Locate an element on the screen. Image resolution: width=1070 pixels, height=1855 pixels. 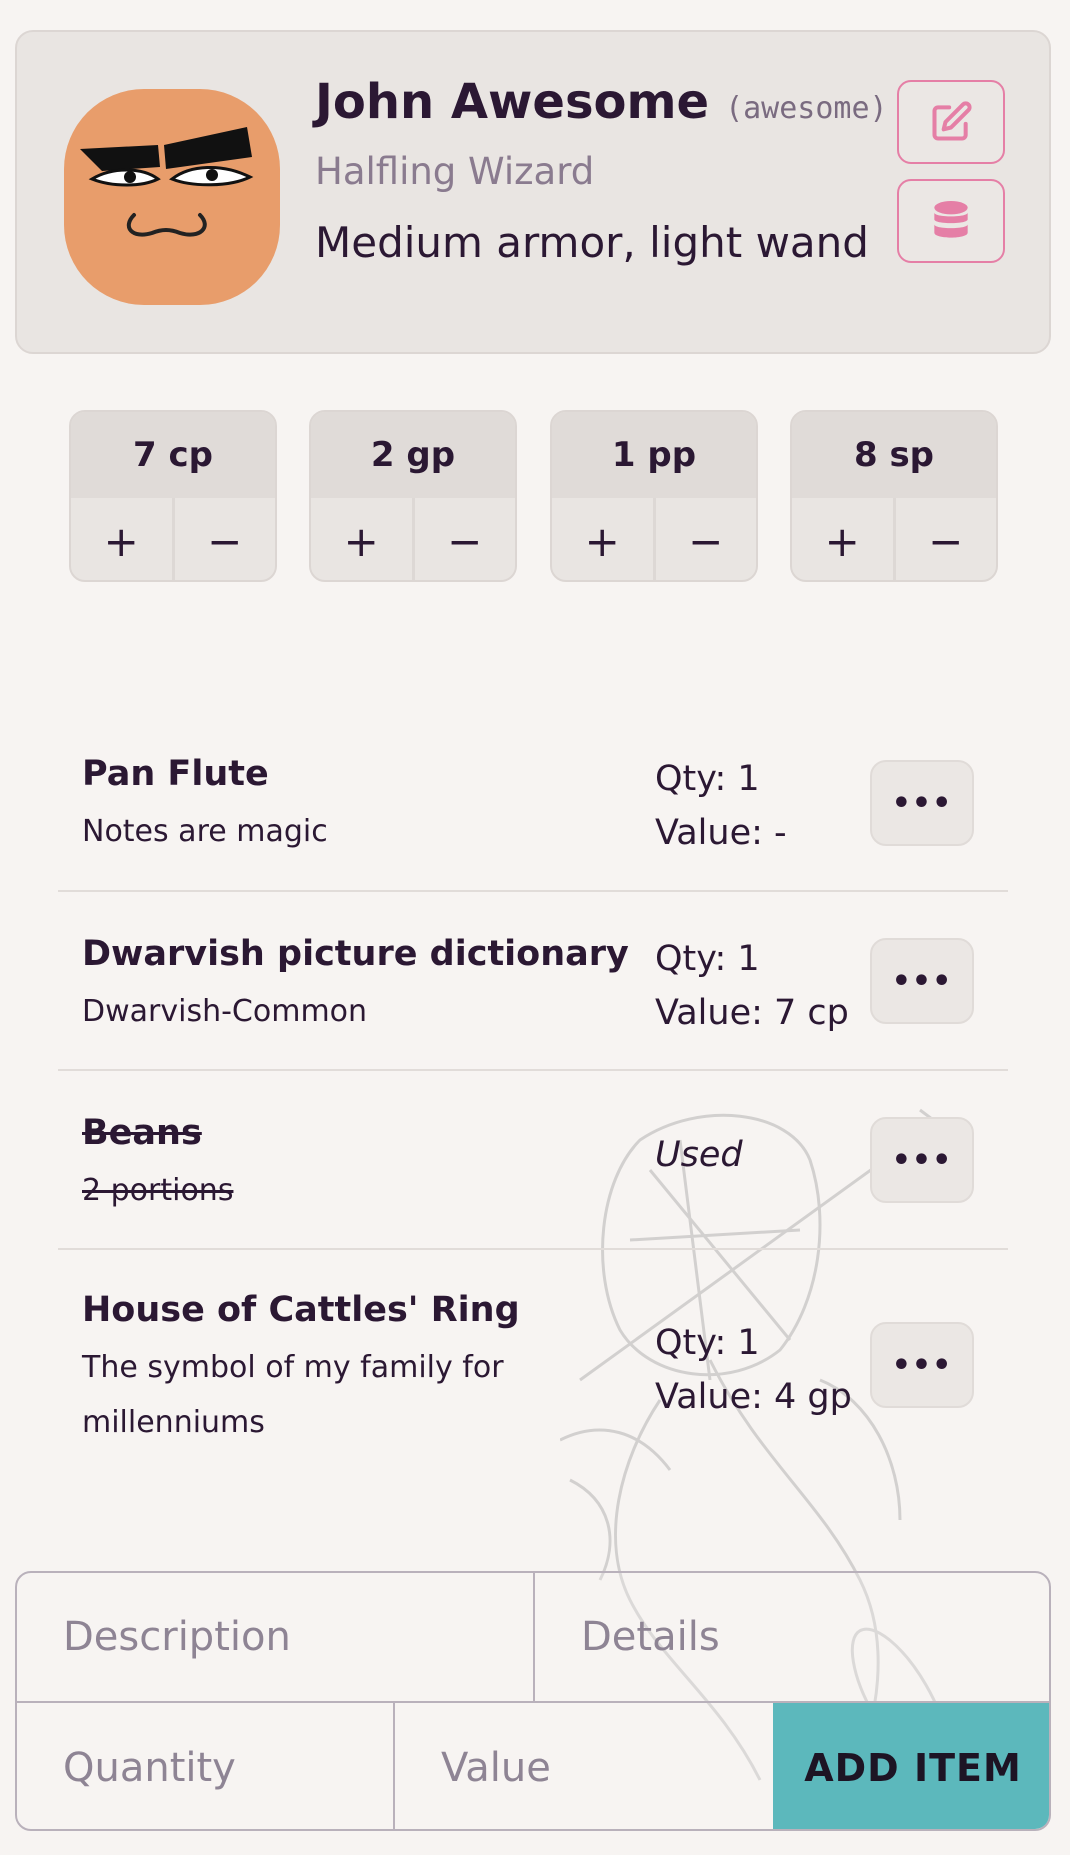
coin-counter-cp: 7 cp + − is located at coordinates (173, 496).